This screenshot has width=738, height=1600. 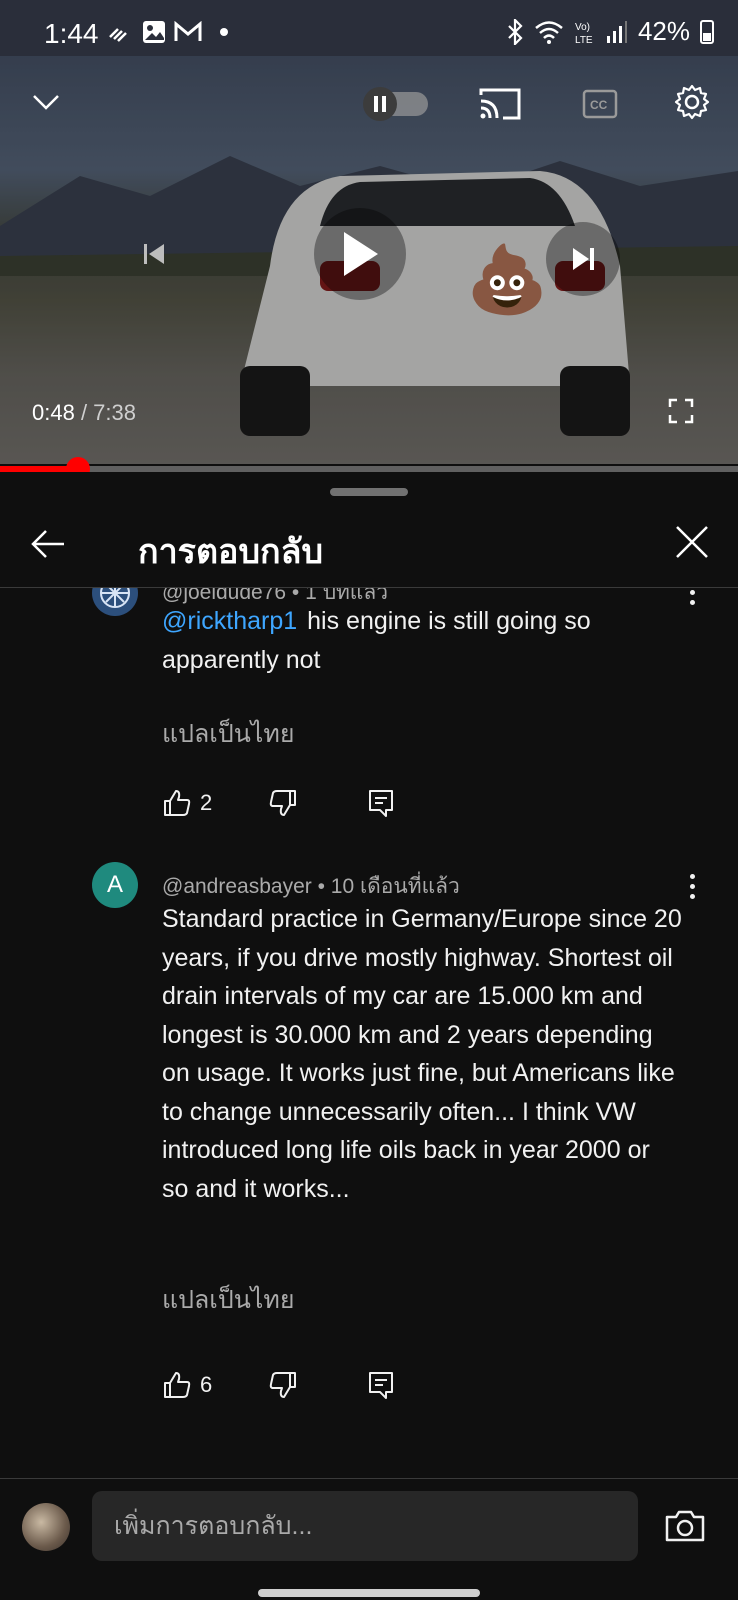 I want to click on gallery-icon, so click(x=154, y=32).